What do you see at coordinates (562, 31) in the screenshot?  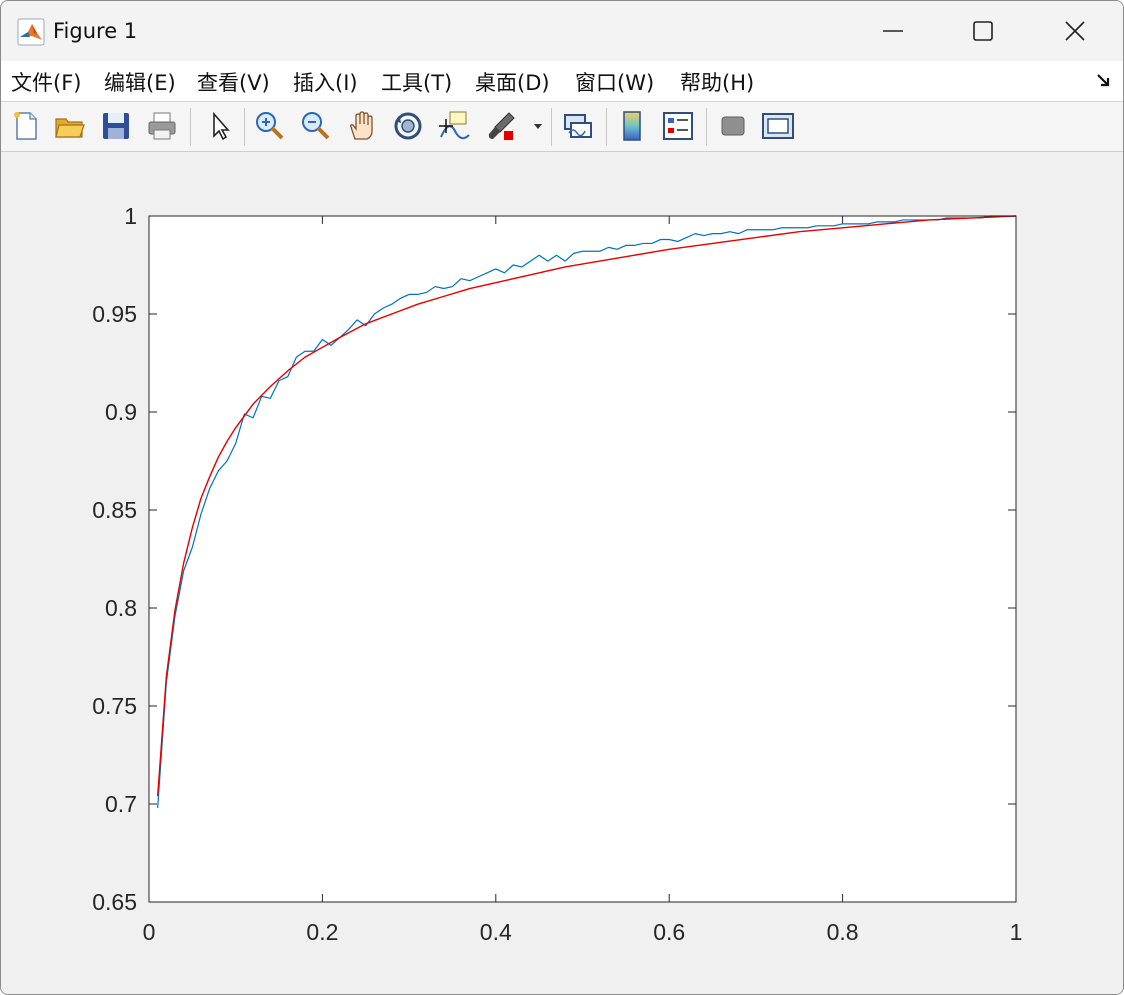 I see `title-bar: Figure 1` at bounding box center [562, 31].